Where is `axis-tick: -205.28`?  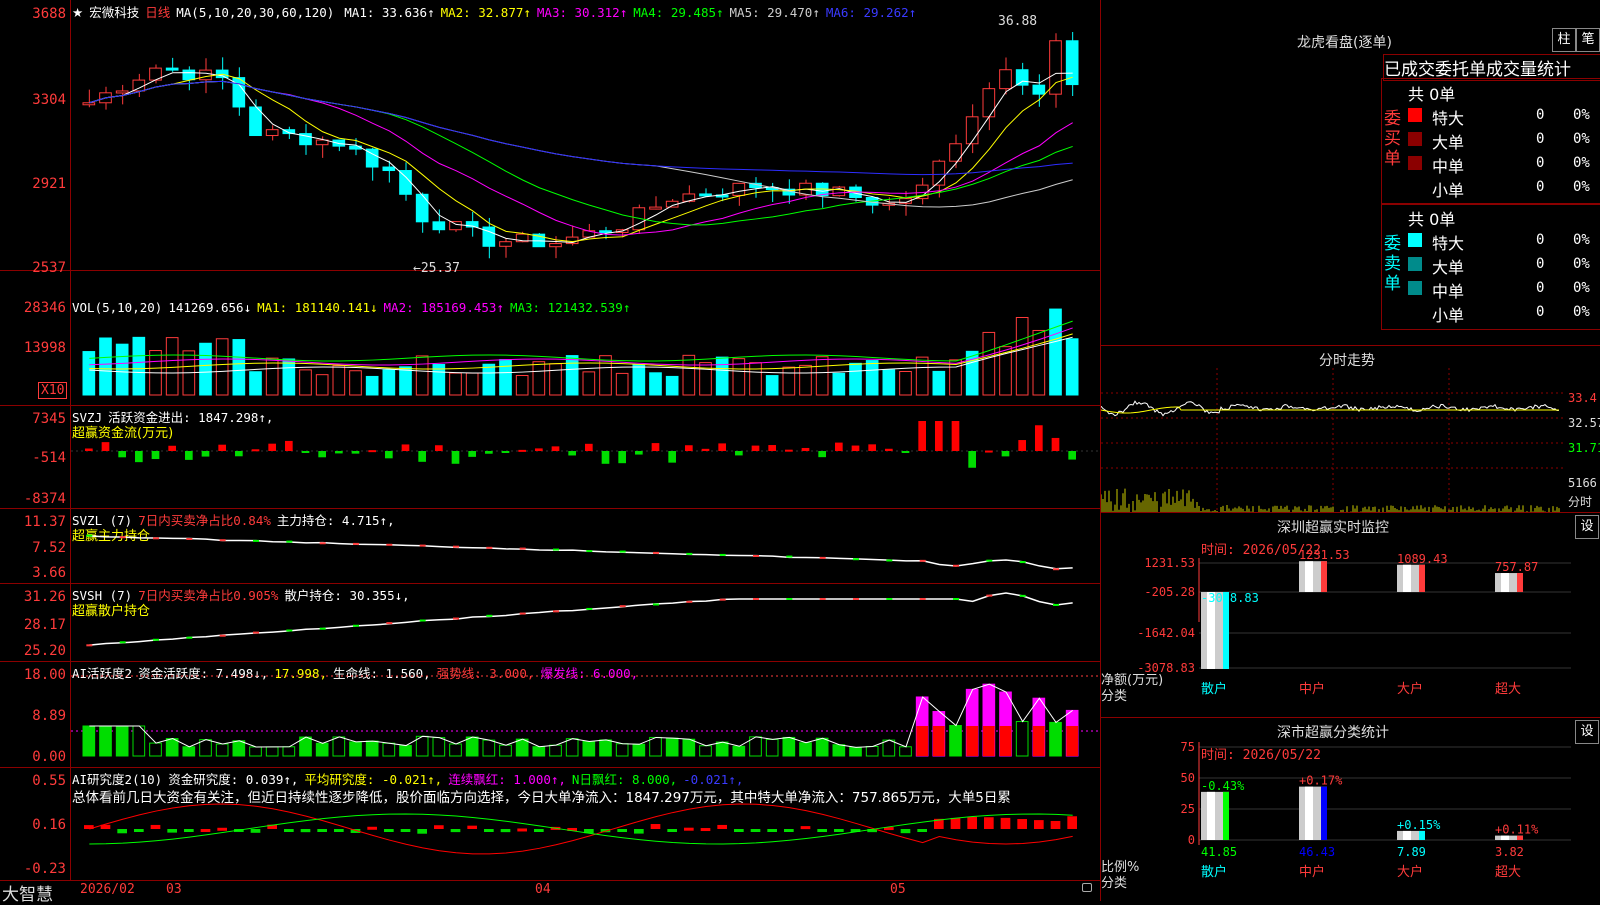 axis-tick: -205.28 is located at coordinates (1169, 592).